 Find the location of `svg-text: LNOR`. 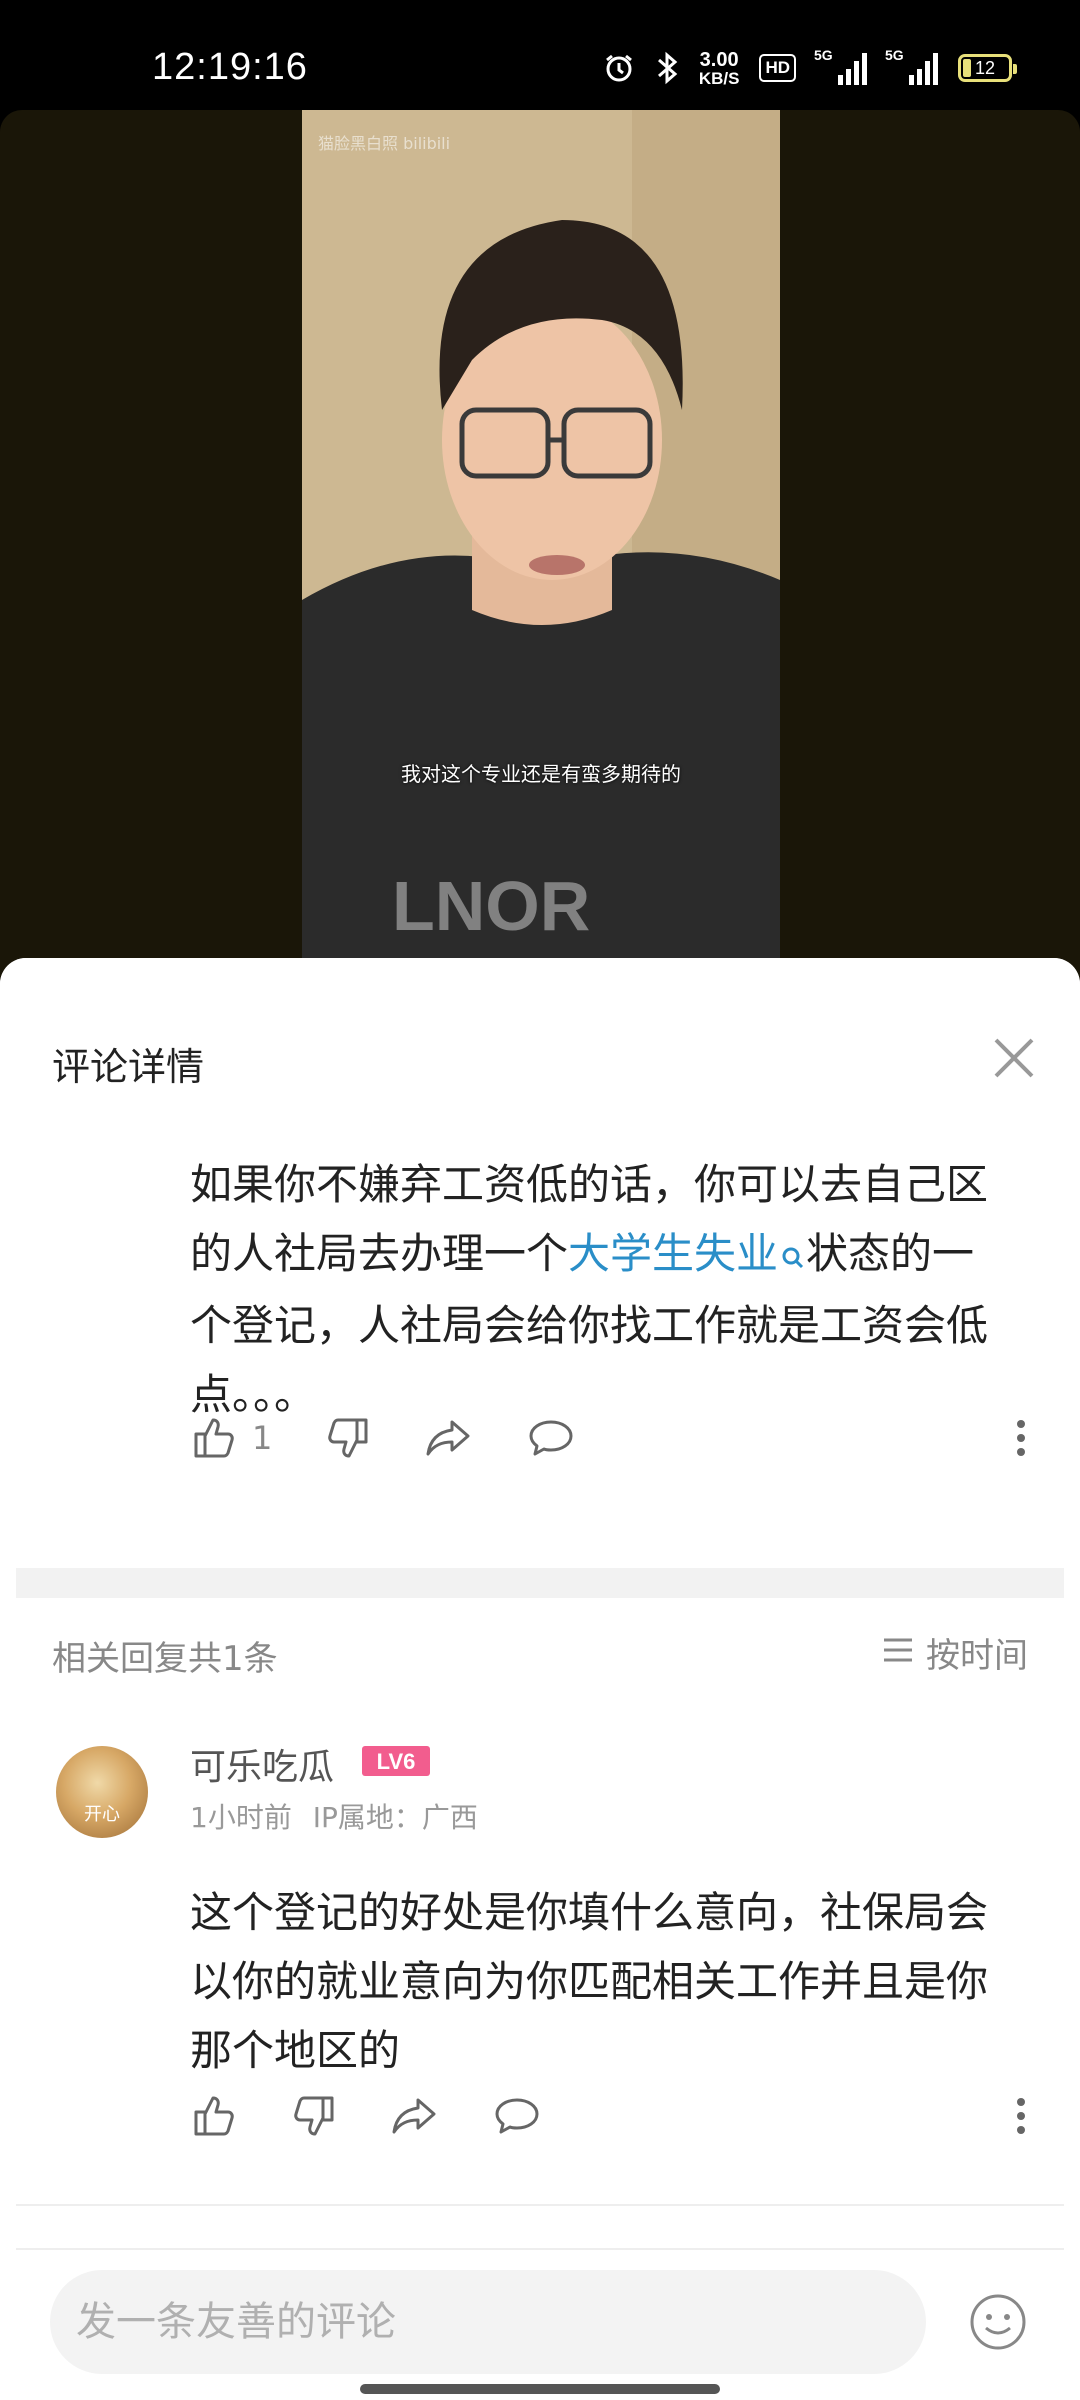

svg-text: LNOR is located at coordinates (491, 906).